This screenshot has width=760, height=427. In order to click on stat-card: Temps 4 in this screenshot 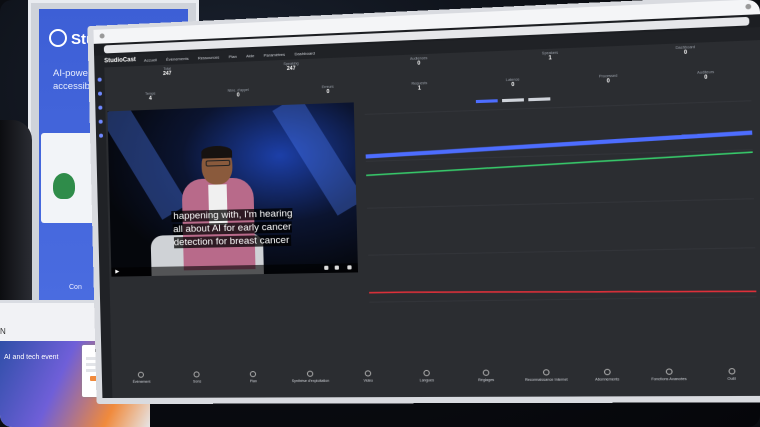, I will do `click(150, 98)`.